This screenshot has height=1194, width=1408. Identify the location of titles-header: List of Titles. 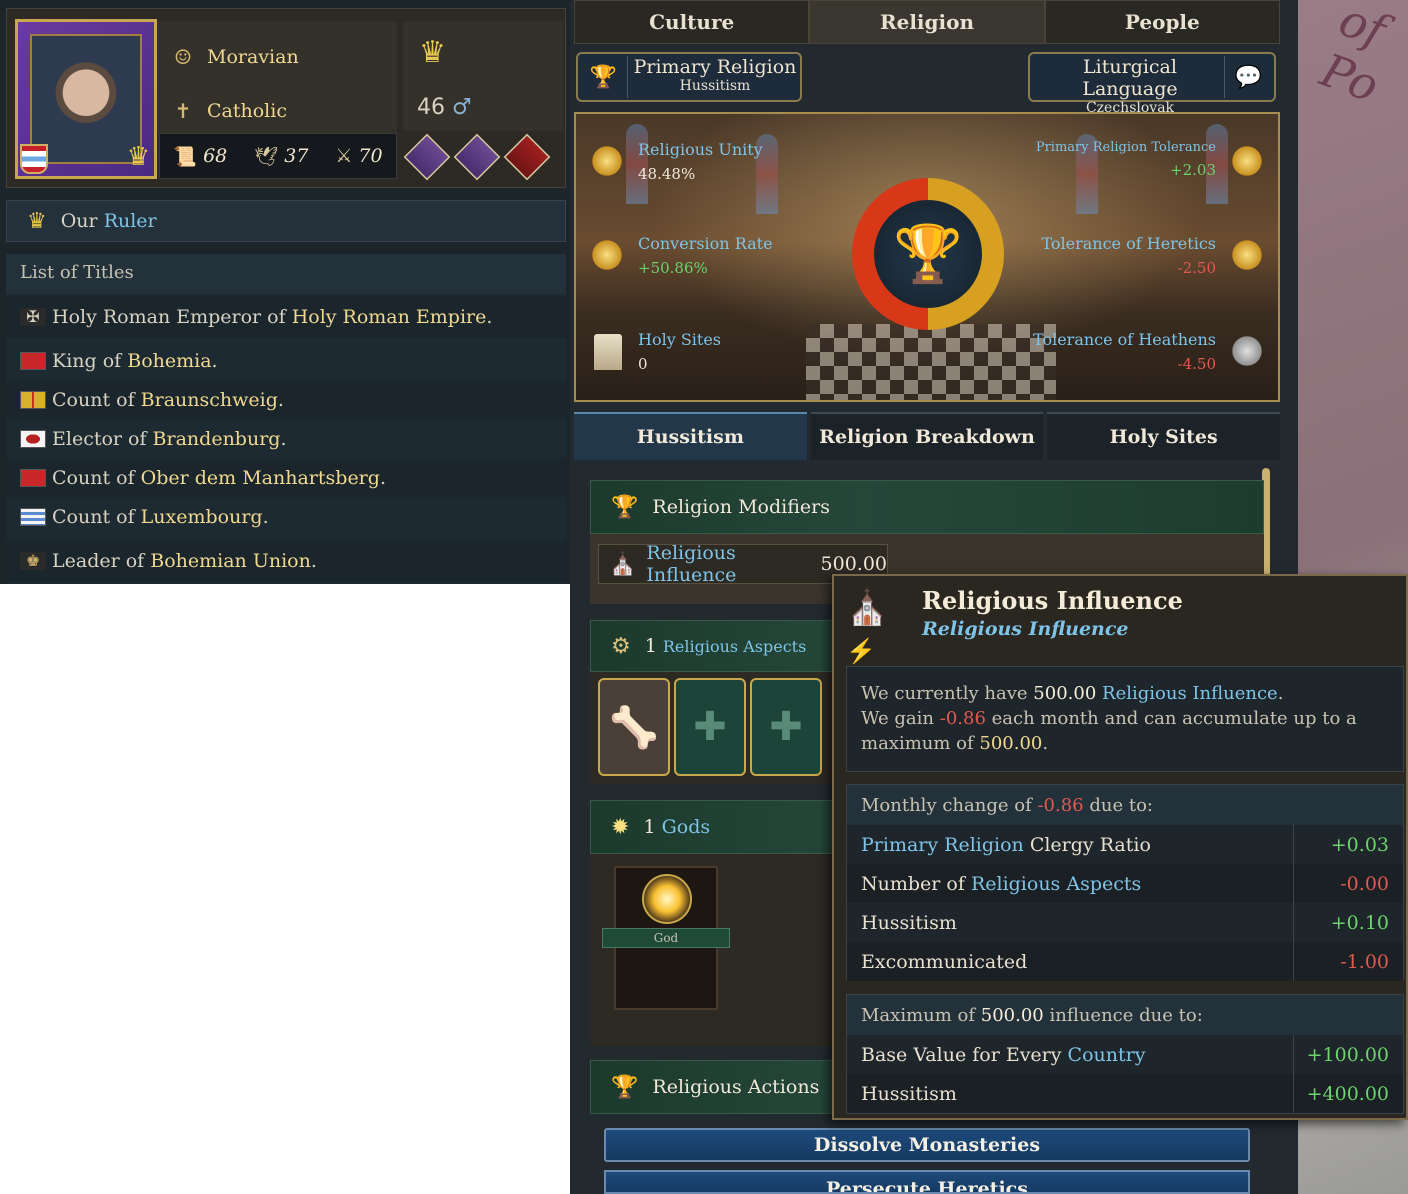
(286, 274).